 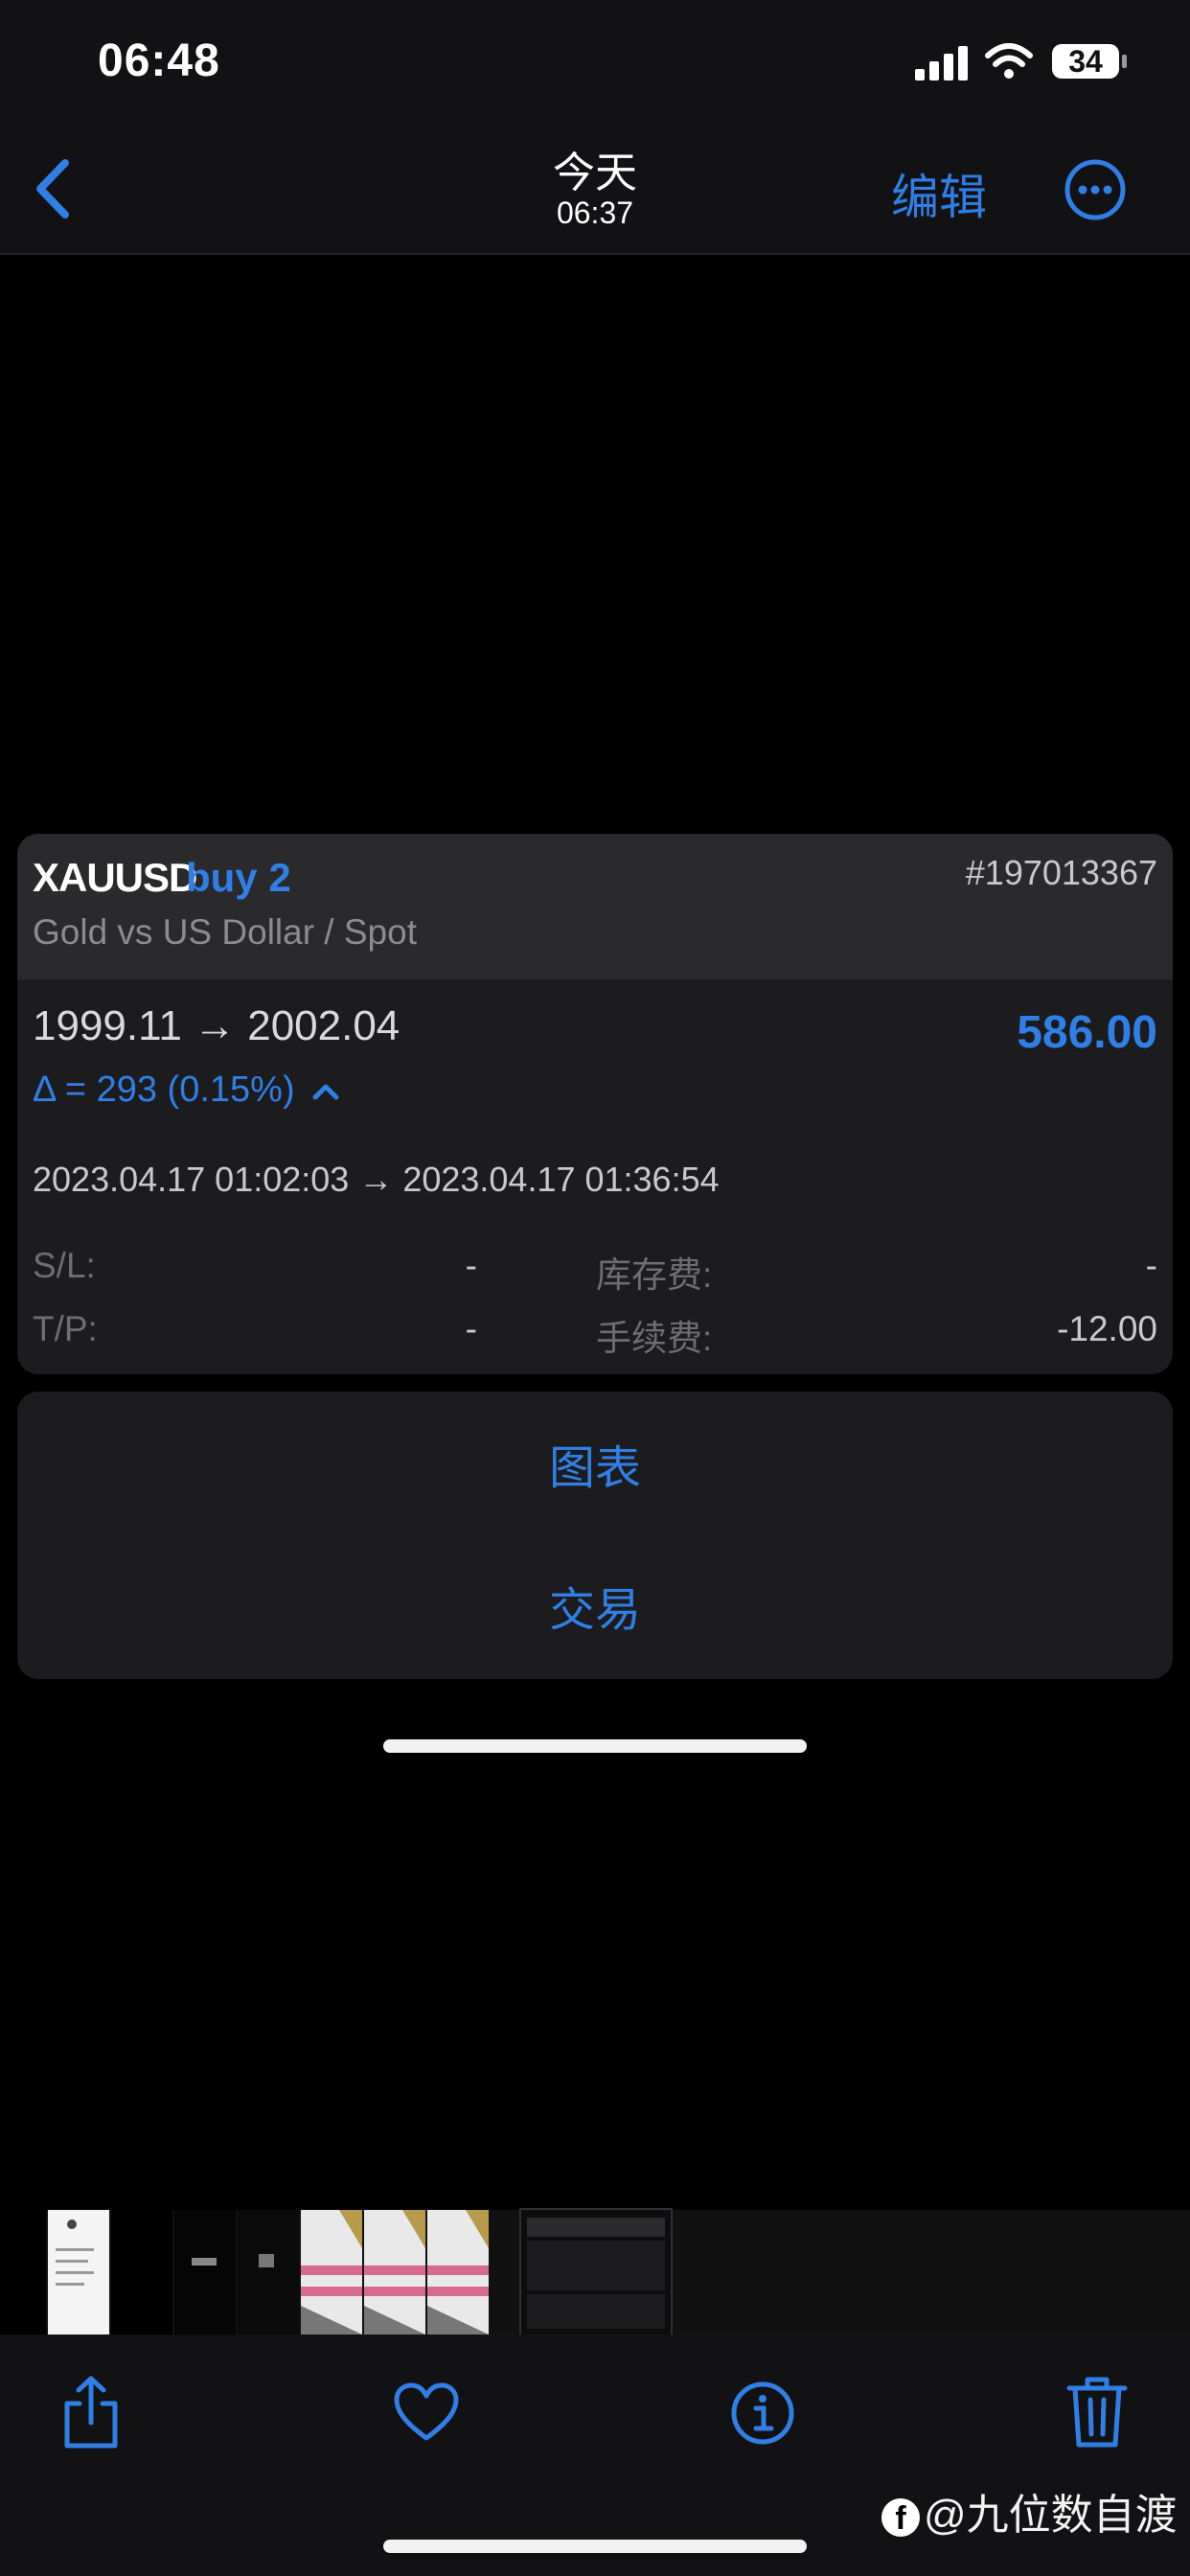 What do you see at coordinates (1009, 61) in the screenshot?
I see `wifi-icon` at bounding box center [1009, 61].